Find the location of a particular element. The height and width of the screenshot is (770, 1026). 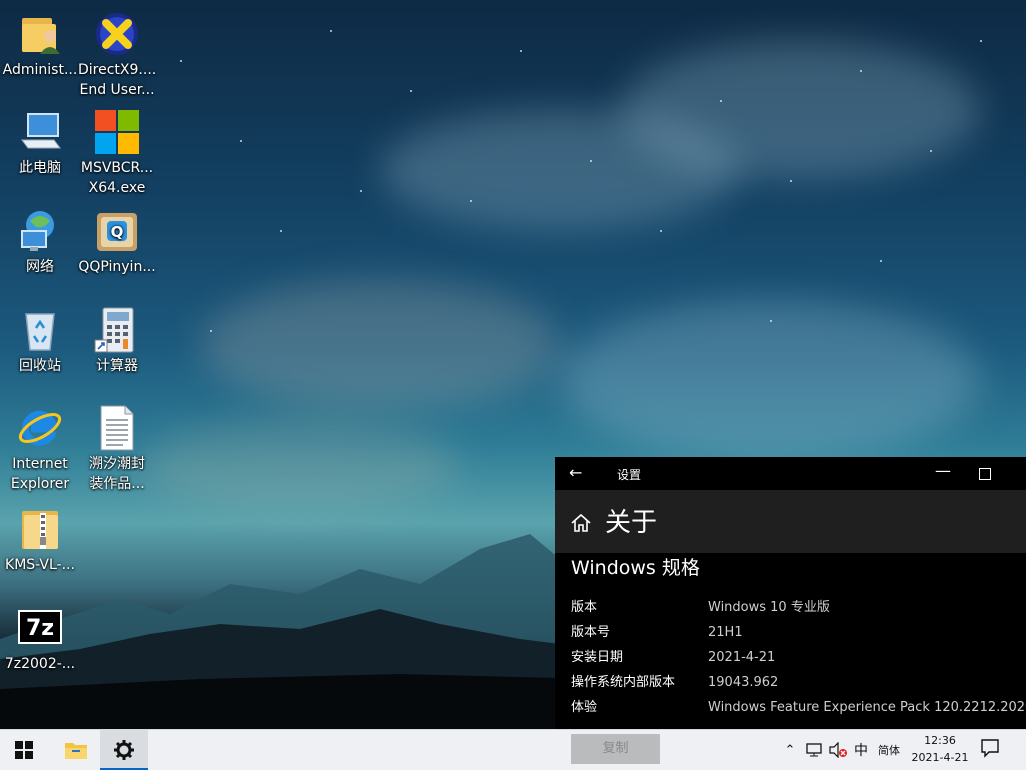

spec-label: 版本 is located at coordinates (584, 607).